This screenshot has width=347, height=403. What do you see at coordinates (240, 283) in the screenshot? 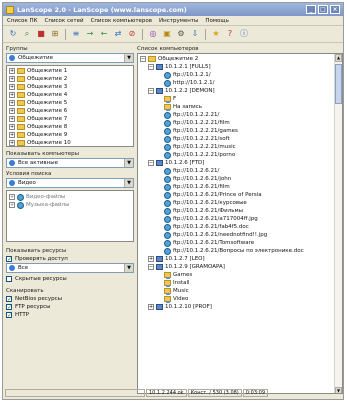
I see `resource-node: Install` at bounding box center [240, 283].